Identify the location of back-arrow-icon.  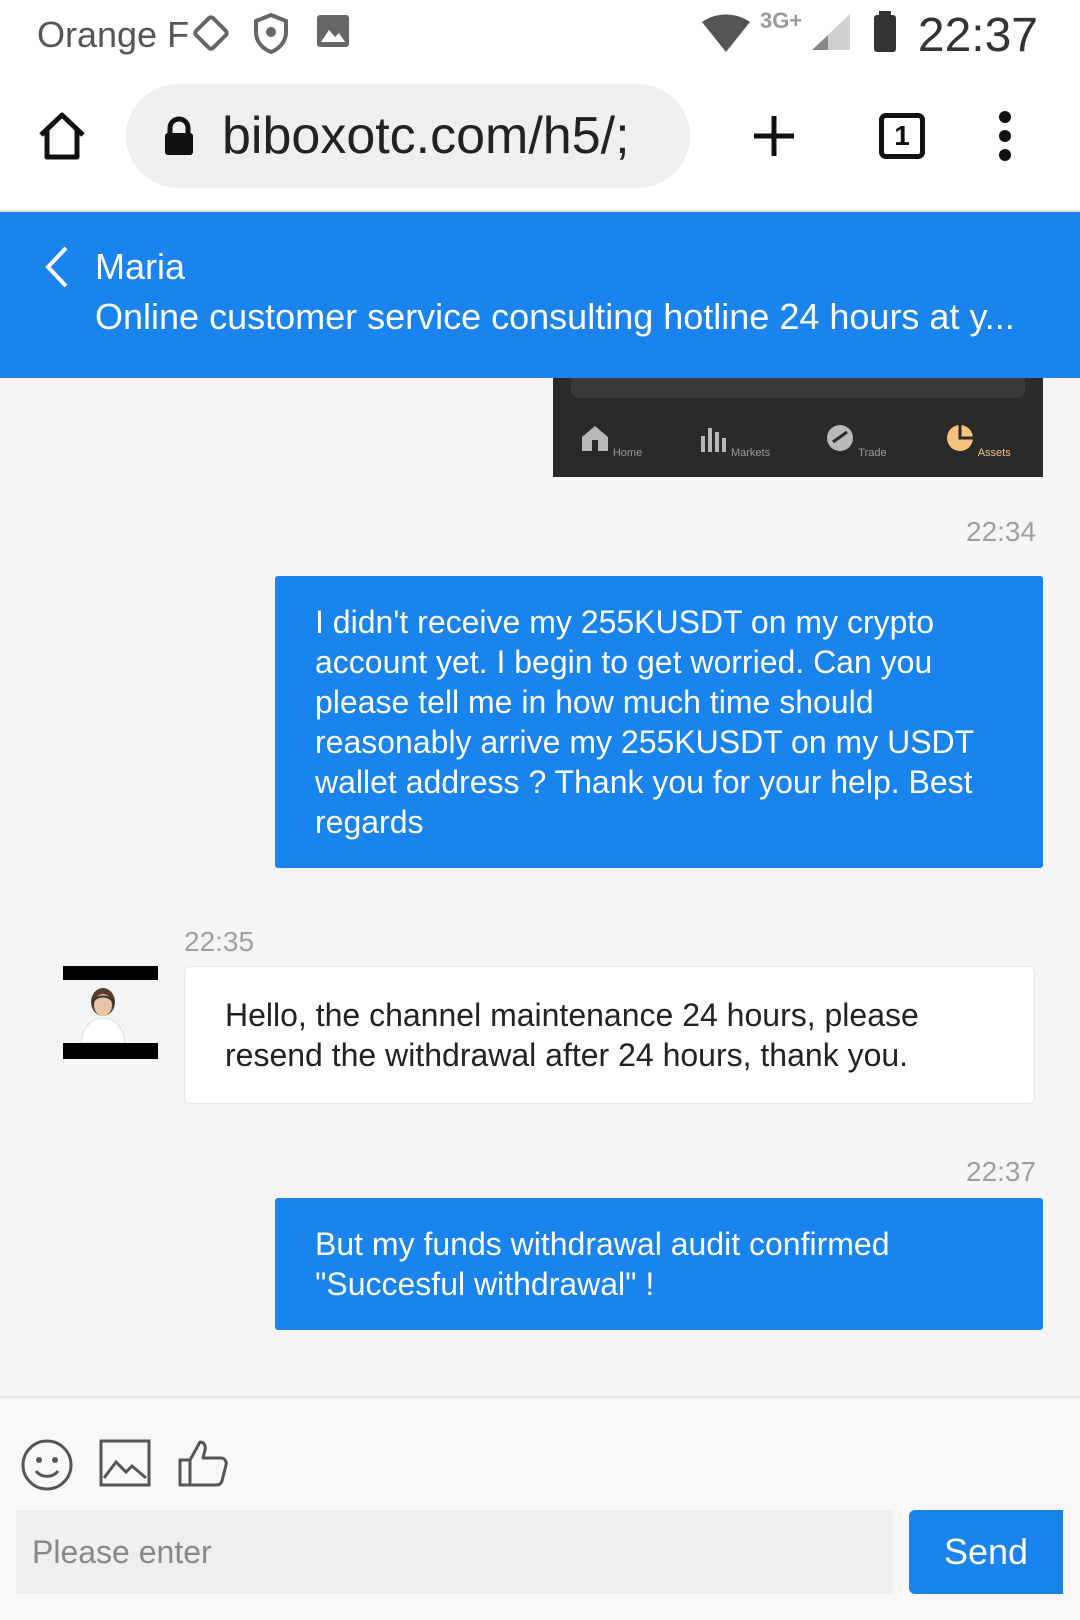
(56, 267).